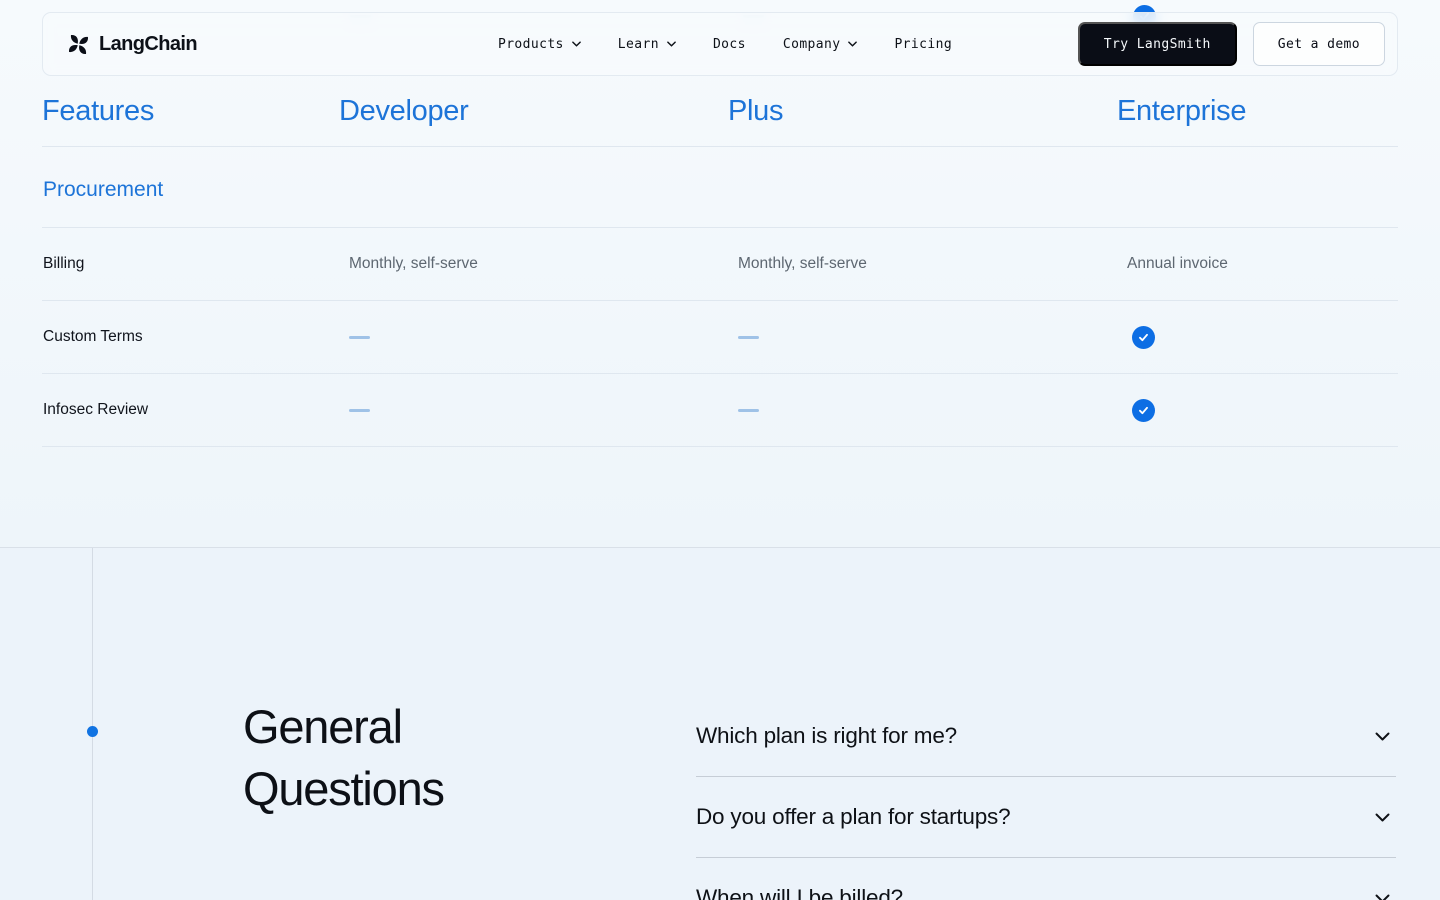 The height and width of the screenshot is (900, 1440). What do you see at coordinates (530, 44) in the screenshot?
I see `nav-item-label: Products` at bounding box center [530, 44].